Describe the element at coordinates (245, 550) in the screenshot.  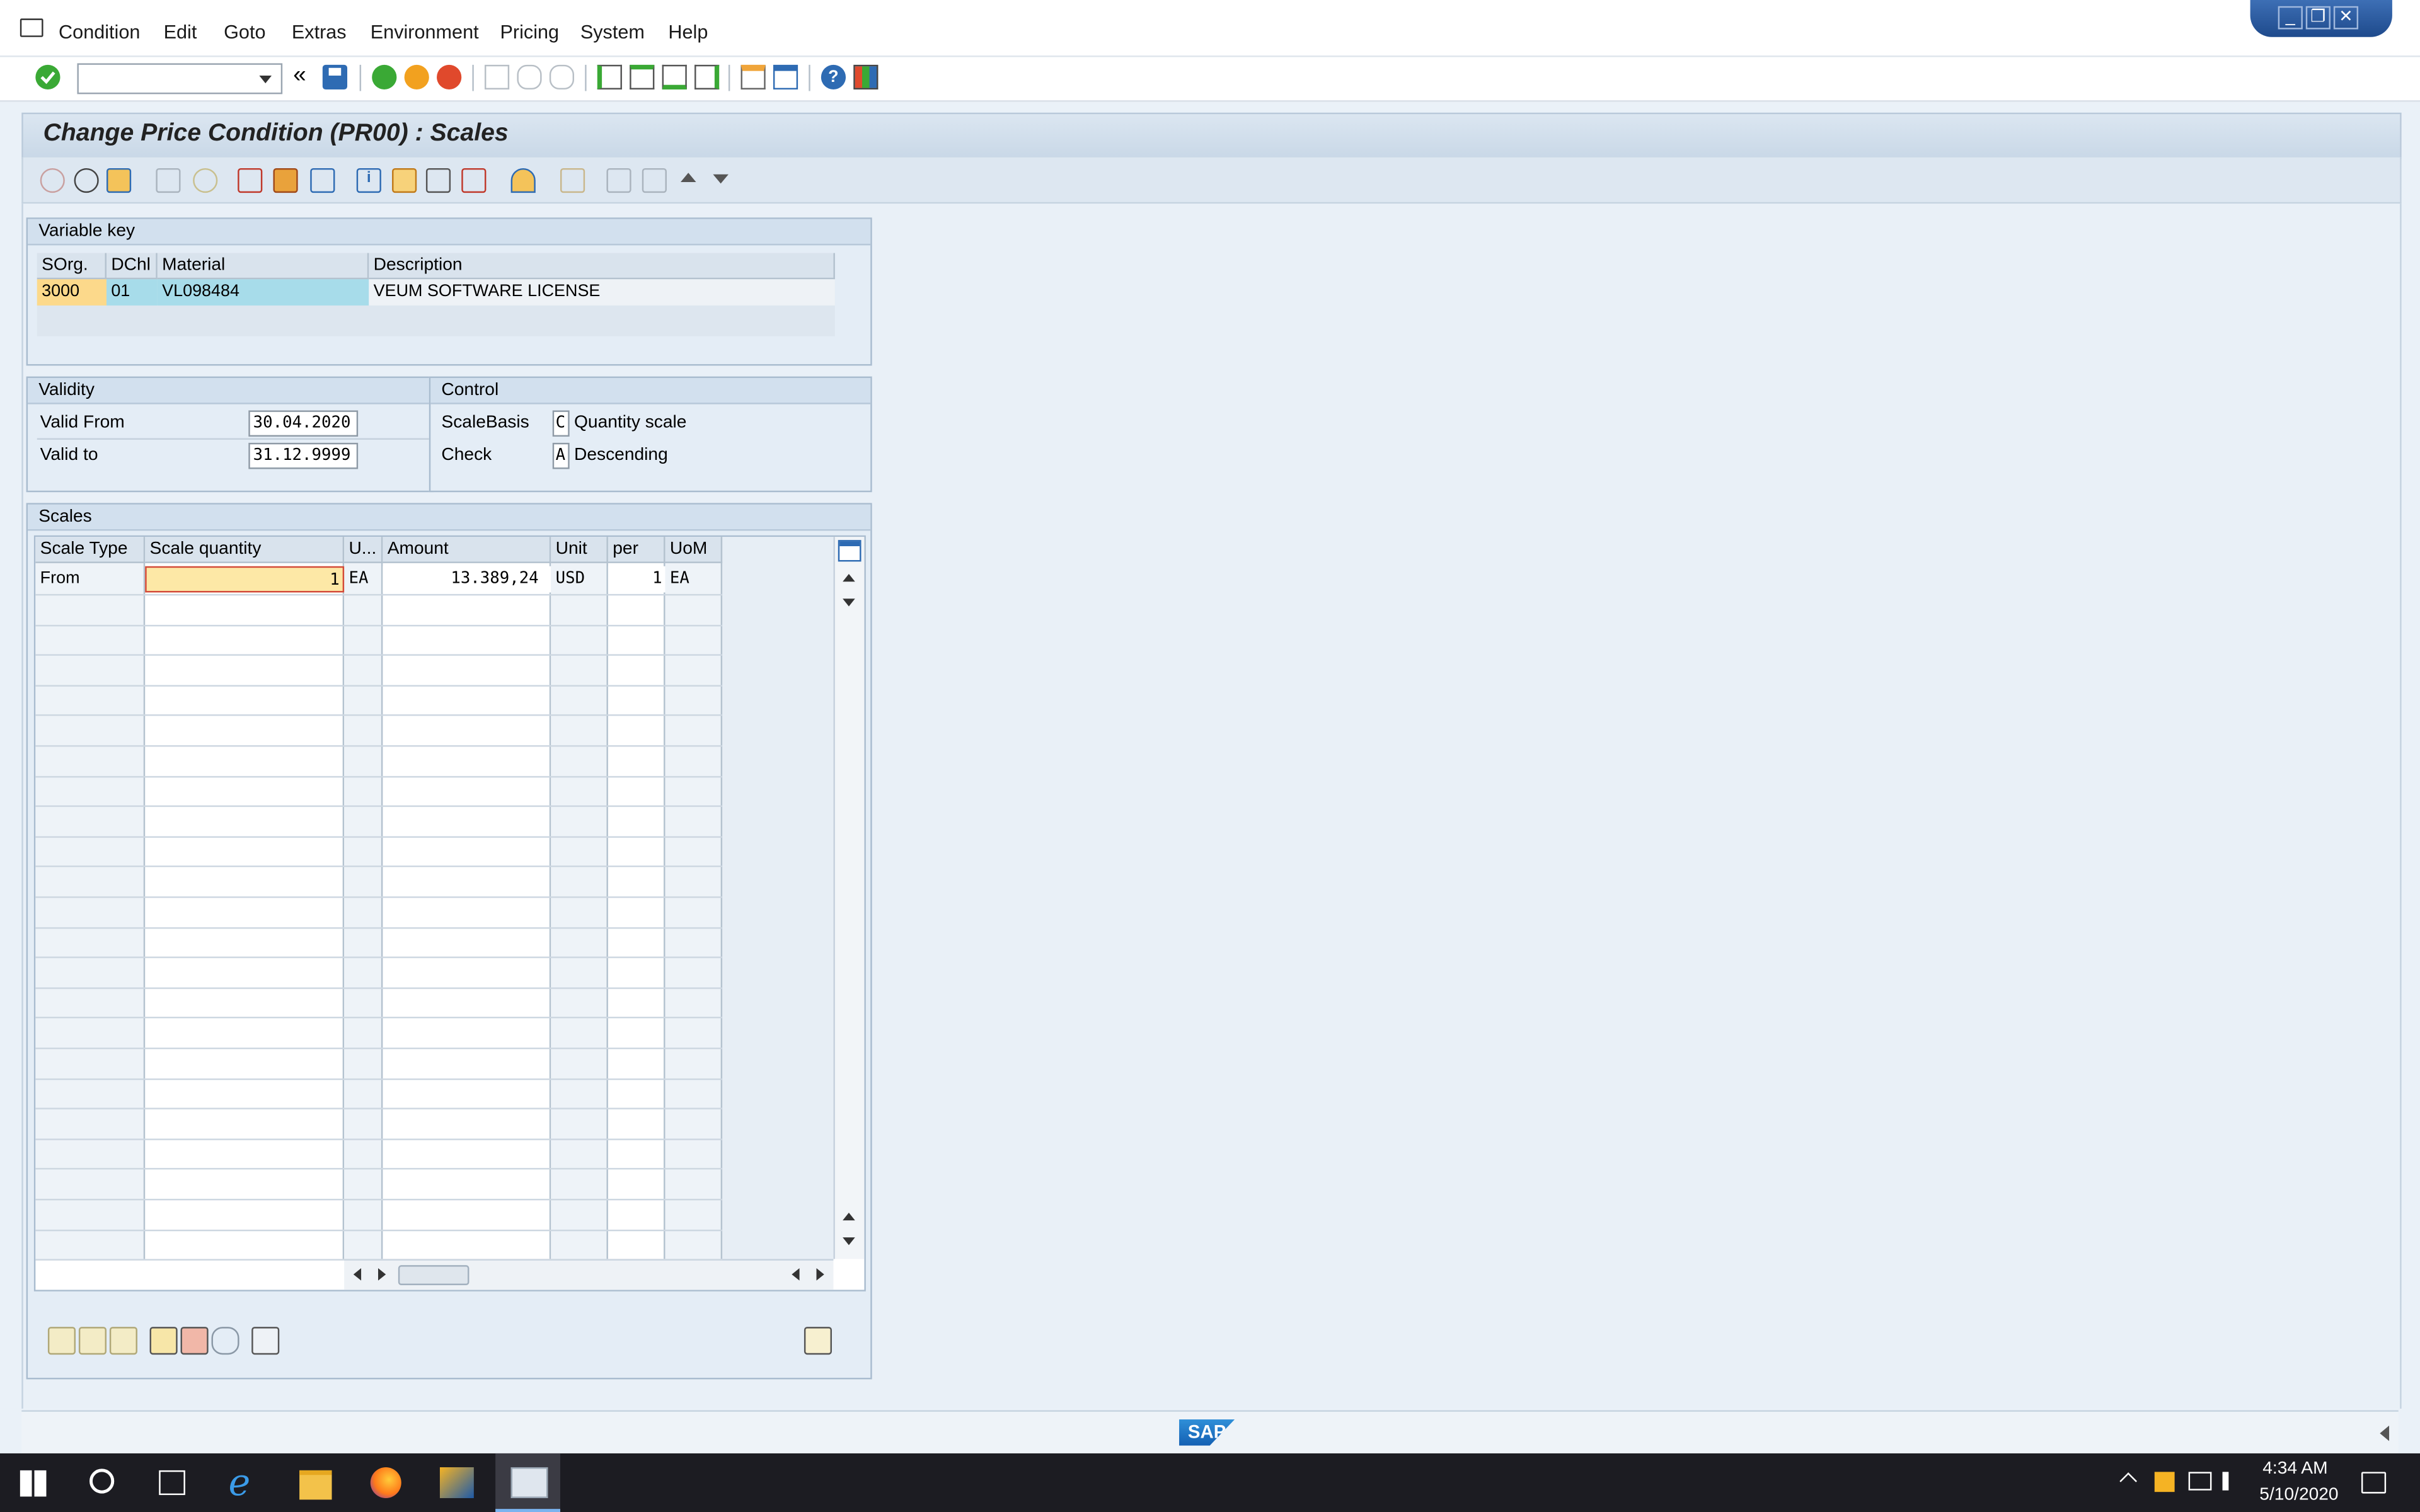
I see `header-scale-quantity: Scale quantity` at that location.